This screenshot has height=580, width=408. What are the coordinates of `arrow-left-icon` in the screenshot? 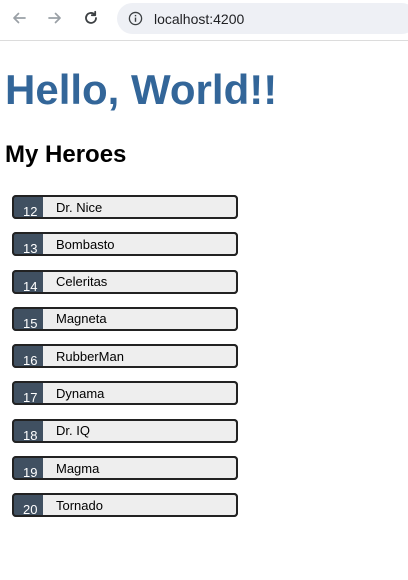 It's located at (19, 18).